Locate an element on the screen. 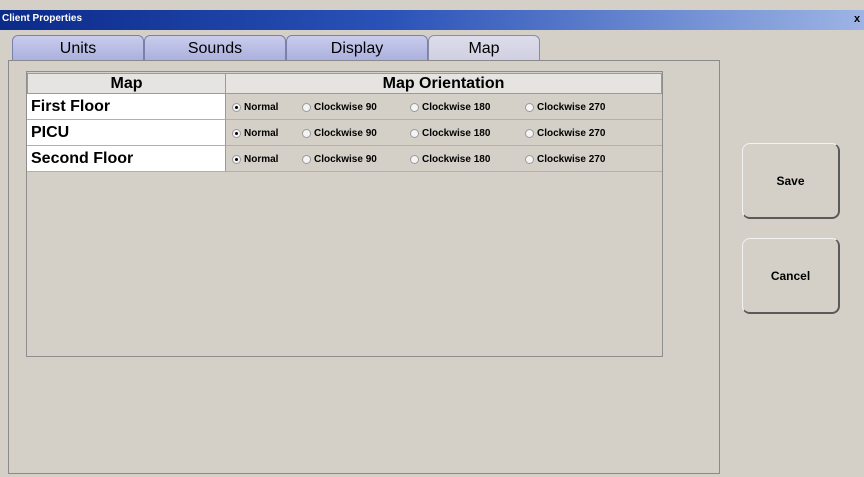 This screenshot has width=864, height=477. tab-sounds: Sounds is located at coordinates (215, 48).